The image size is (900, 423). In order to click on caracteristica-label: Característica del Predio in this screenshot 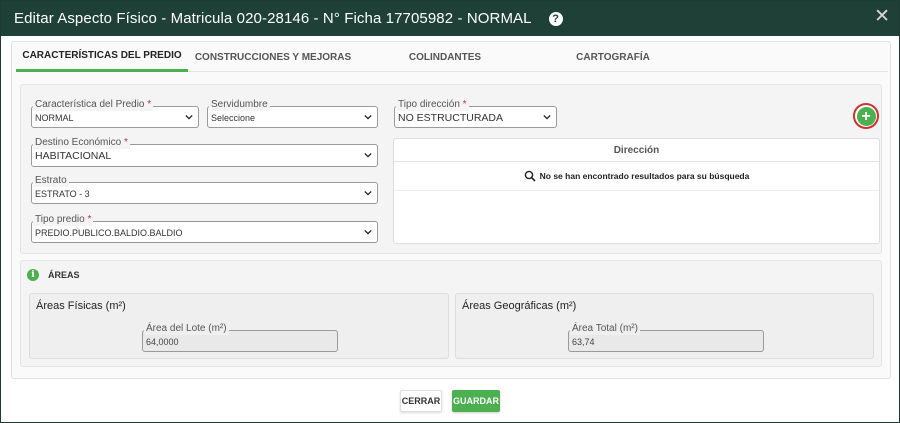, I will do `click(90, 104)`.